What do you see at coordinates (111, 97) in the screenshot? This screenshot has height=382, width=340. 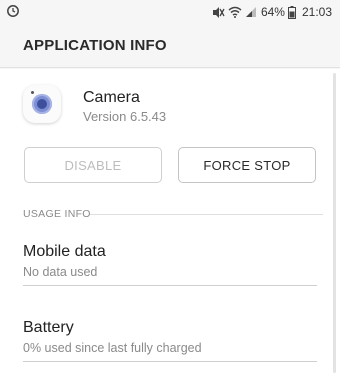 I see `app-name: Camera` at bounding box center [111, 97].